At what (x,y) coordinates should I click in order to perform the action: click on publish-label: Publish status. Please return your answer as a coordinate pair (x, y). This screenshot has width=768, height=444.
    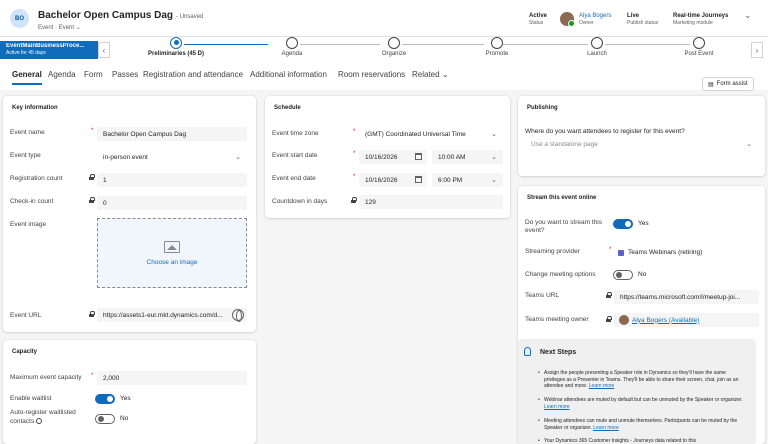
    Looking at the image, I should click on (643, 23).